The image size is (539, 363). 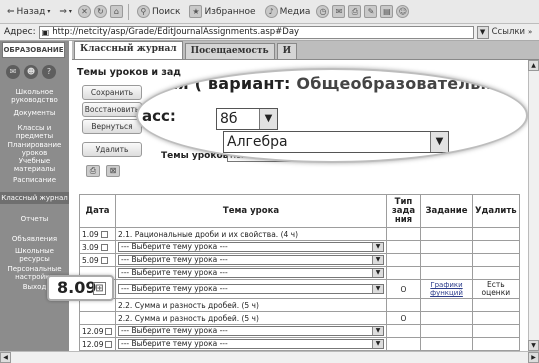 I want to click on sidebar-item-school-management: Школьное руководство, so click(x=34, y=96).